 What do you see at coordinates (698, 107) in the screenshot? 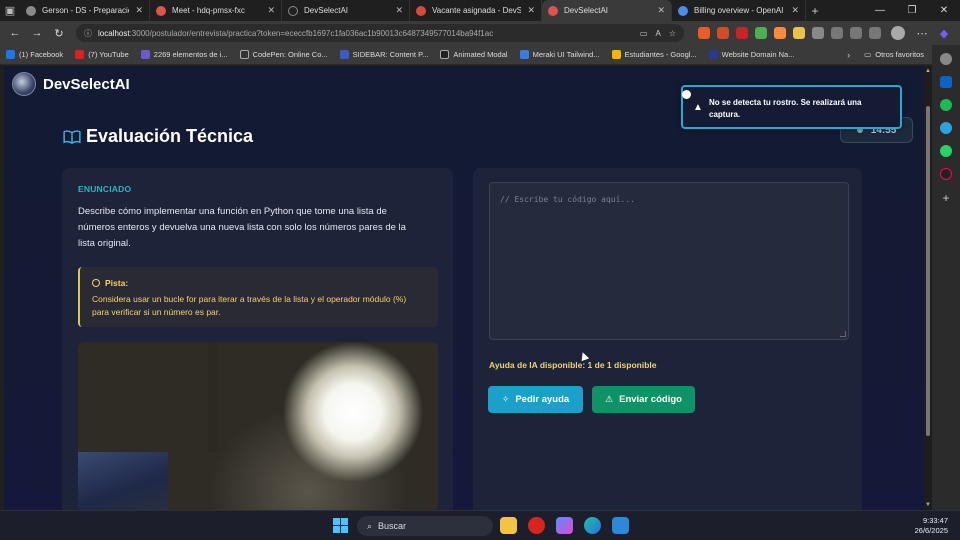
I see `warning-icon: ▲` at bounding box center [698, 107].